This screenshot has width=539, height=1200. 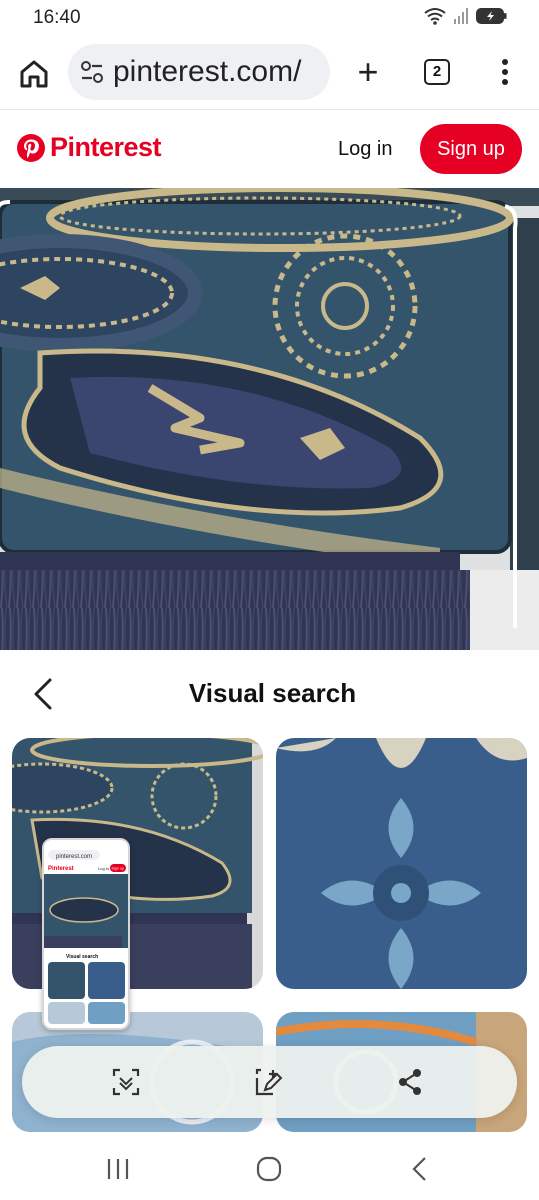 I want to click on rug-thumbnail, so click(x=401, y=863).